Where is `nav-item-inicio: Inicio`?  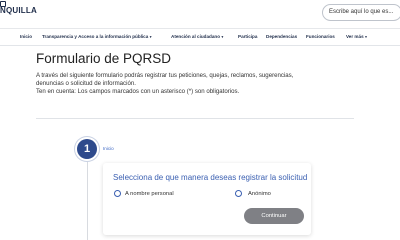 nav-item-inicio: Inicio is located at coordinates (26, 36).